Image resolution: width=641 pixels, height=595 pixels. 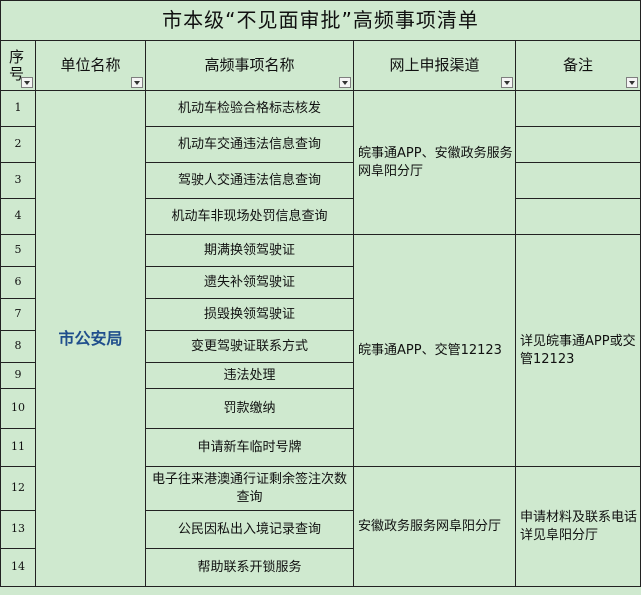 I want to click on header-item: 高频事项名称, so click(x=249, y=65).